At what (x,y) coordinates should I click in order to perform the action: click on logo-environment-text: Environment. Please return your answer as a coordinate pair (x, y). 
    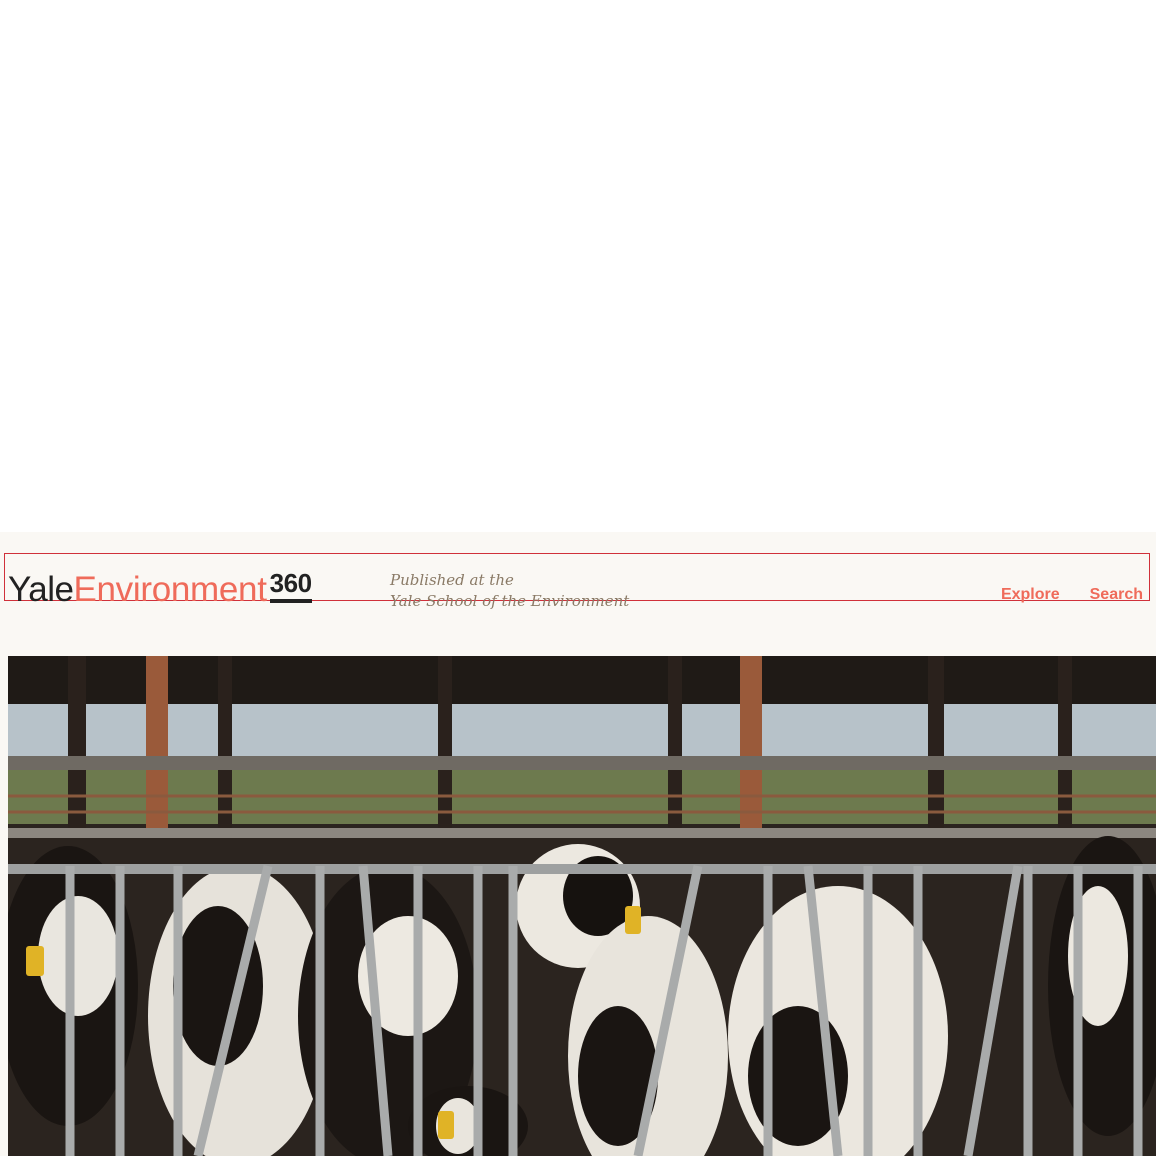
    Looking at the image, I should click on (170, 589).